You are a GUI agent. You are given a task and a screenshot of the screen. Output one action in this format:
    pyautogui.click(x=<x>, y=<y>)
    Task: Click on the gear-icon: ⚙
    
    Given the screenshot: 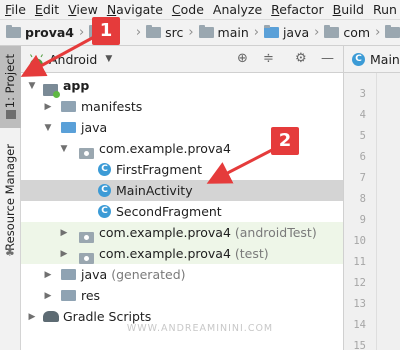 What is the action you would take?
    pyautogui.click(x=301, y=59)
    